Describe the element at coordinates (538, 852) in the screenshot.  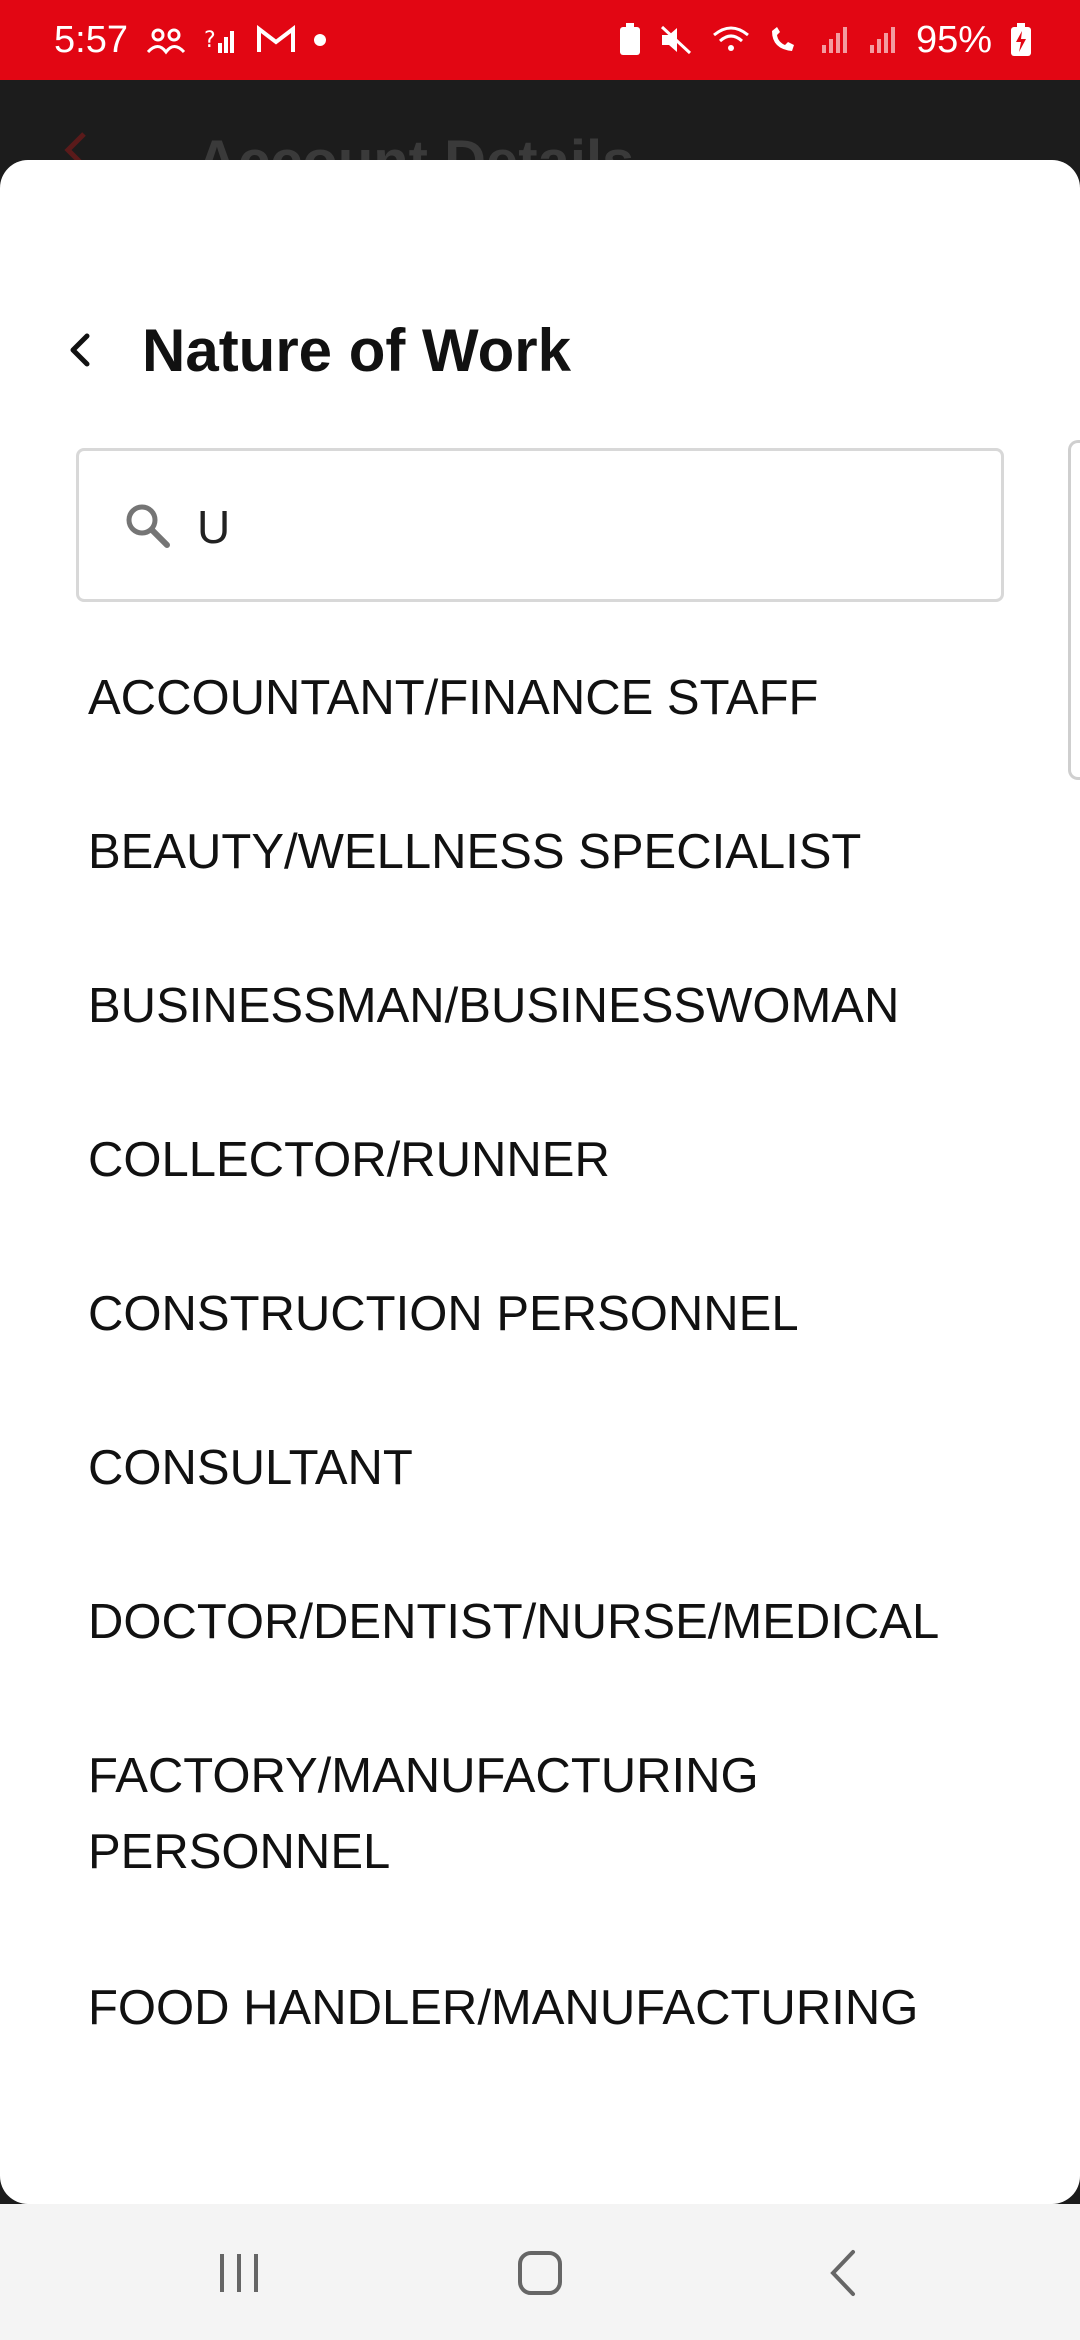
I see `list-item: BEAUTY/WELLNESS SPECIALIST` at that location.